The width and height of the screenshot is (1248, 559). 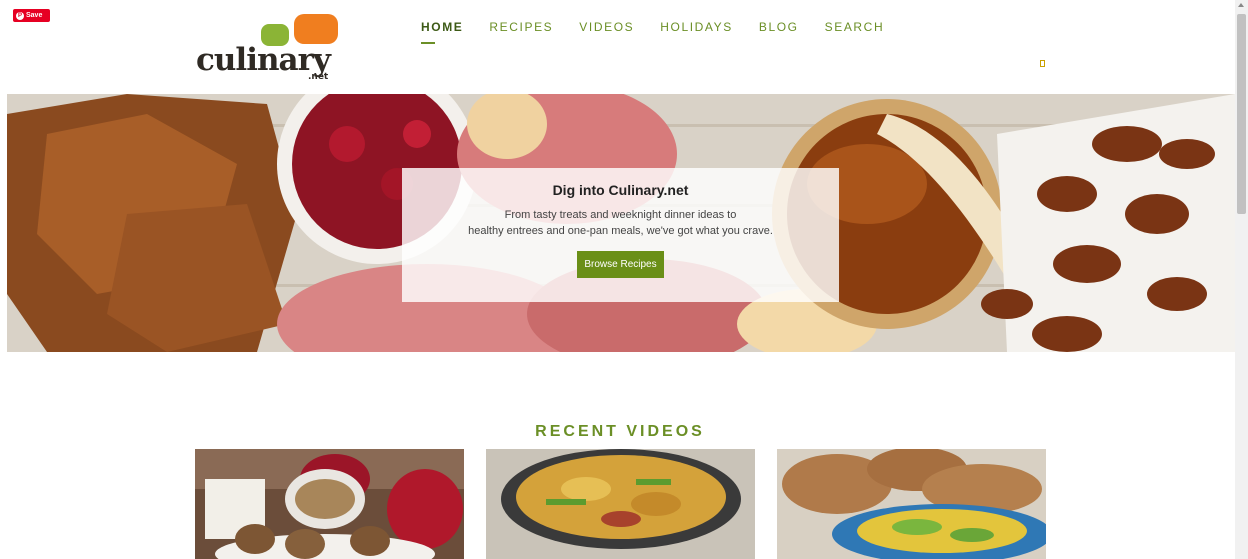 I want to click on pinterest-icon: P, so click(x=20, y=15).